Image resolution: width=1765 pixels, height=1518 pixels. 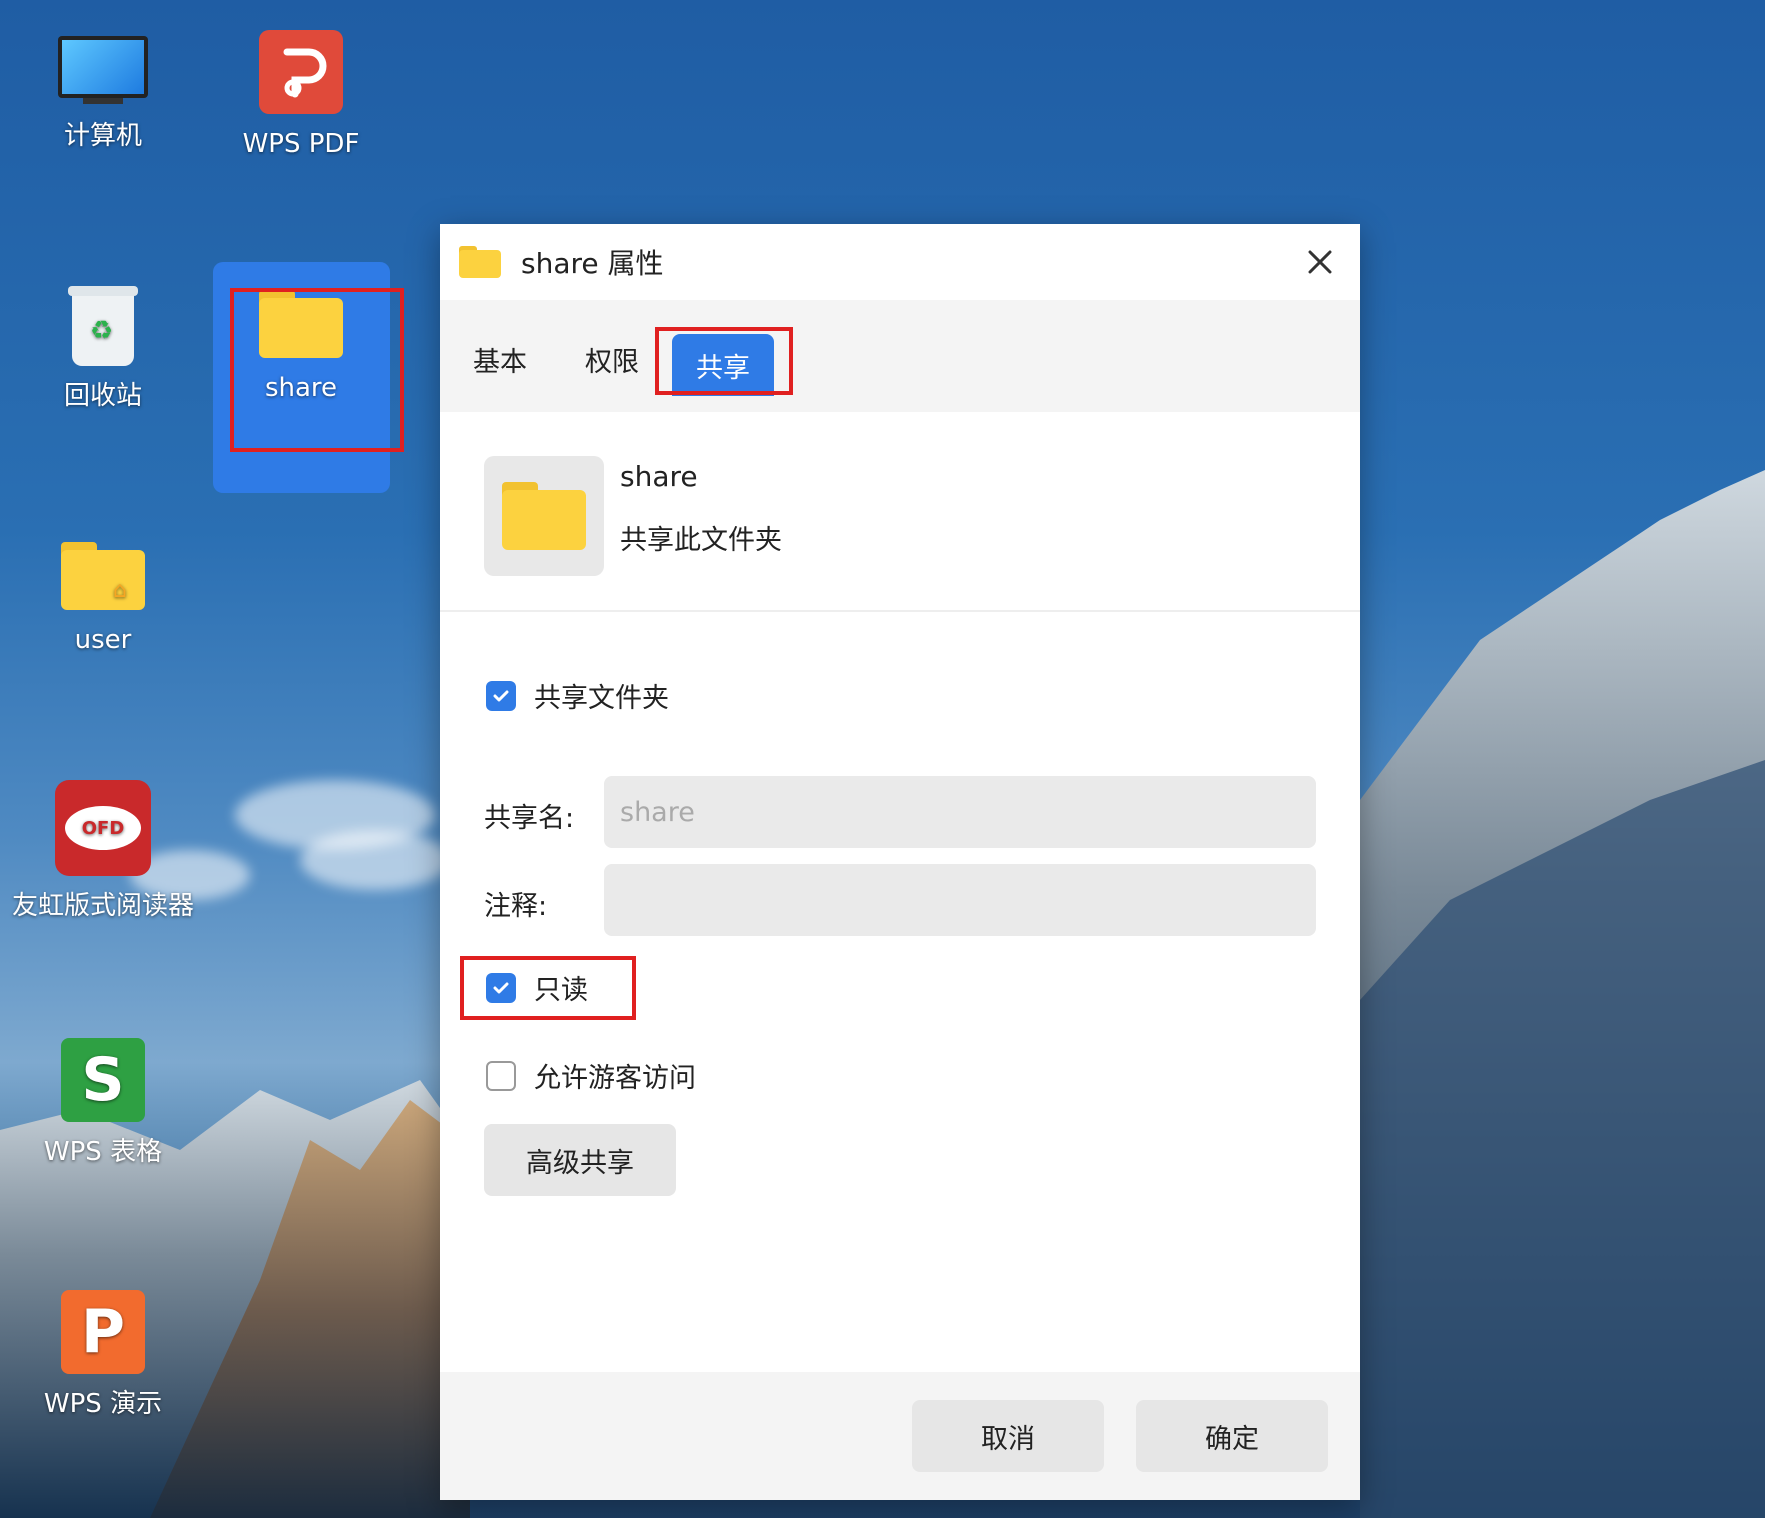 I want to click on share-folder-checkbox: 共享文件夹, so click(x=577, y=695).